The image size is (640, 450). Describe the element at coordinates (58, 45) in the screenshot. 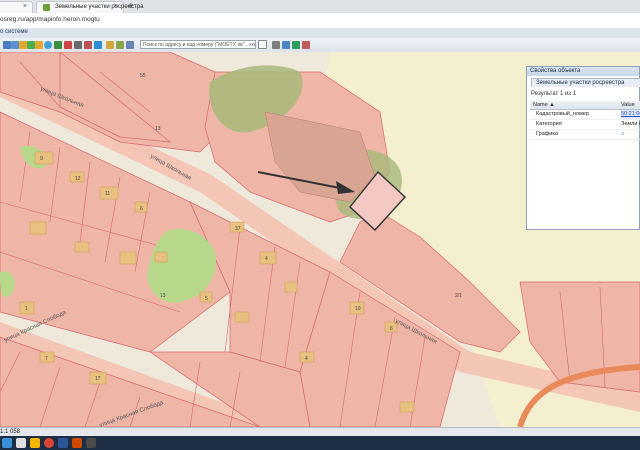

I see `refresh-icon` at that location.